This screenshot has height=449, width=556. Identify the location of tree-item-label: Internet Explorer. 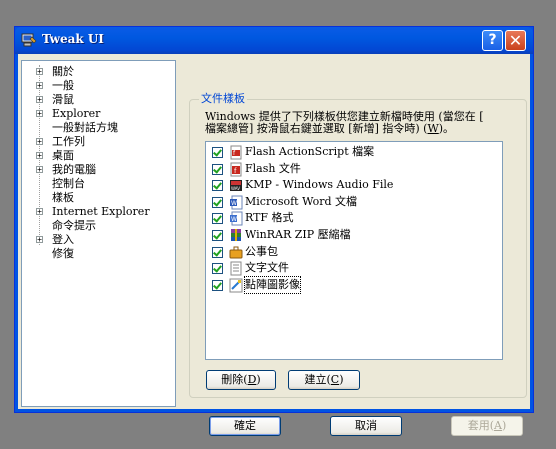
(101, 211).